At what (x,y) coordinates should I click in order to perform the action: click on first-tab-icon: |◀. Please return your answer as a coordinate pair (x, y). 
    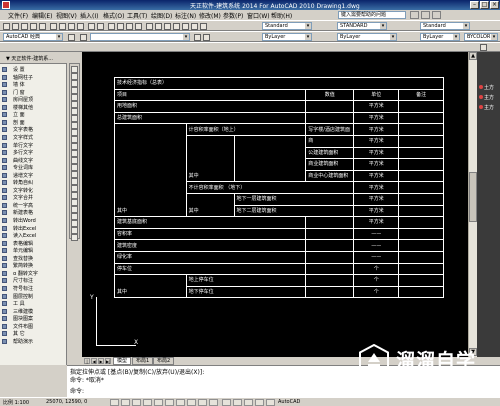
    Looking at the image, I should click on (87, 364).